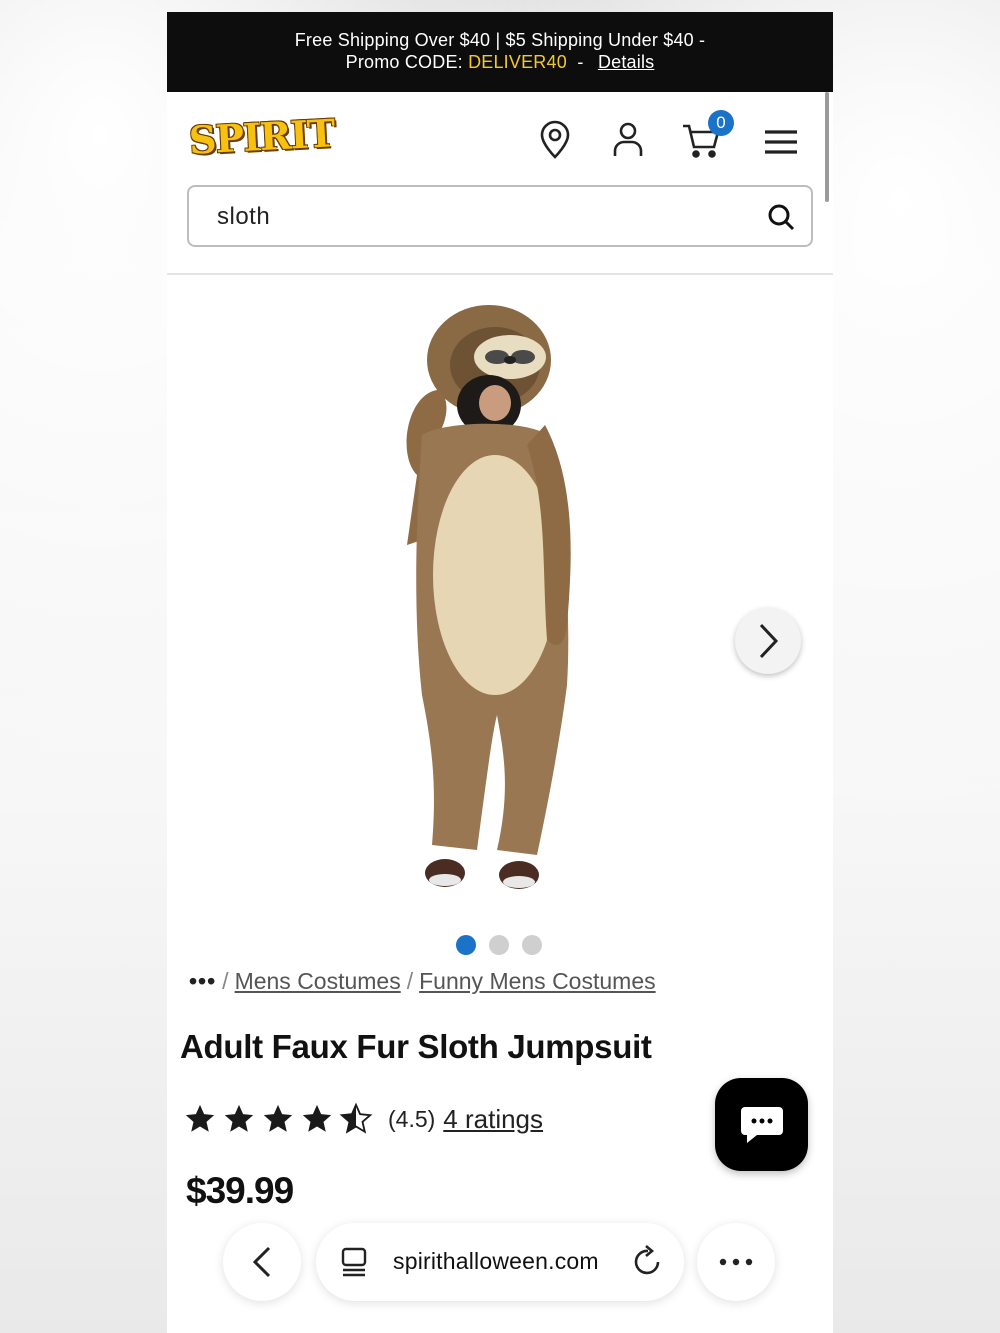 Image resolution: width=1000 pixels, height=1333 pixels. I want to click on more-dots-icon, so click(736, 1262).